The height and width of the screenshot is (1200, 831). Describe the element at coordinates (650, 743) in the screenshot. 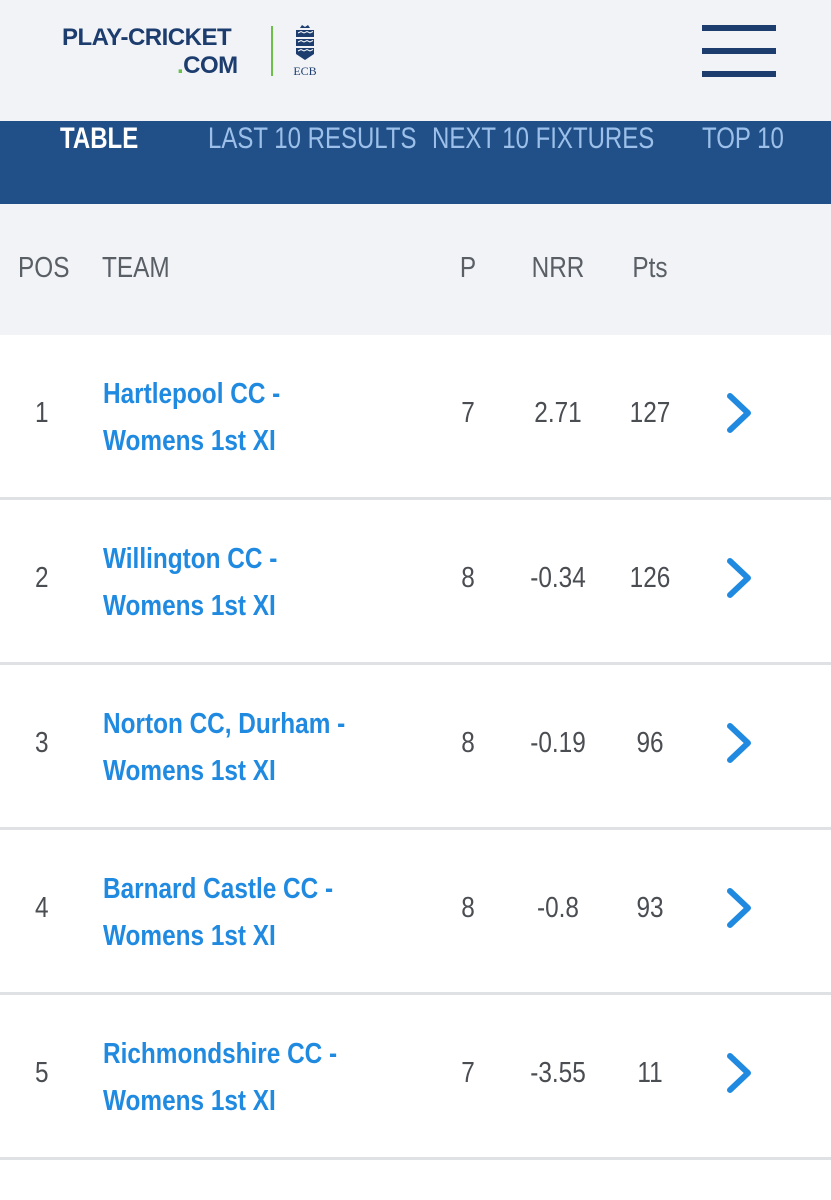

I see `points-value: 96` at that location.